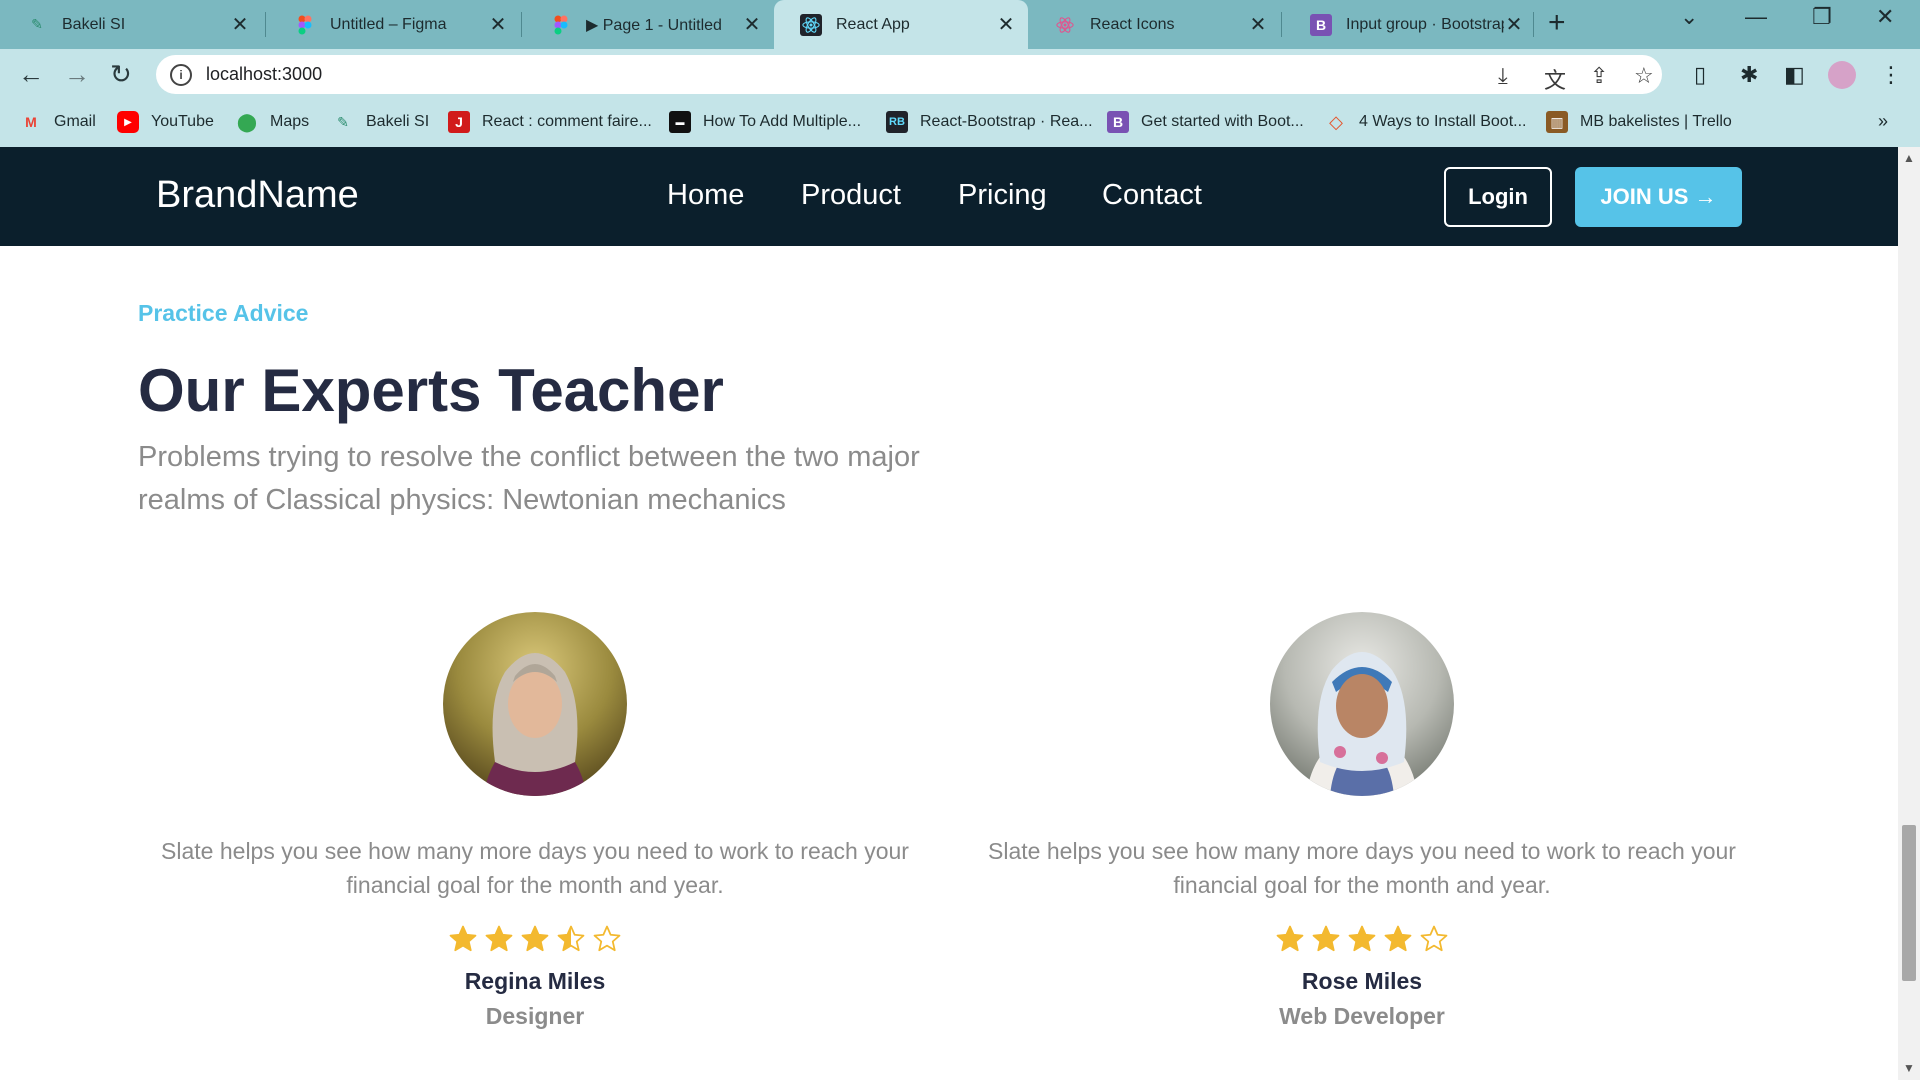  Describe the element at coordinates (1321, 24) in the screenshot. I see `bootstrap-favicon-icon: B` at that location.